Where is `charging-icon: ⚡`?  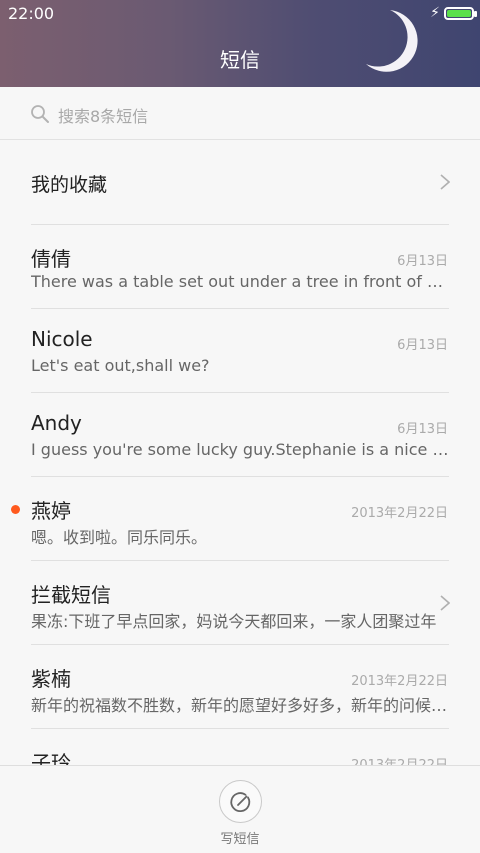 charging-icon: ⚡ is located at coordinates (435, 13).